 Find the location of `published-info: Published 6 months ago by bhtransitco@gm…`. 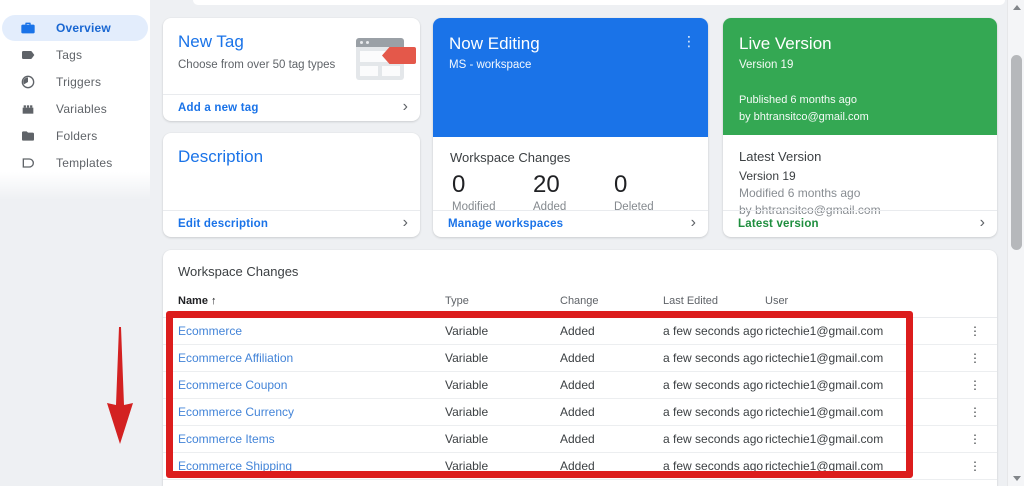

published-info: Published 6 months ago by bhtransitco@gm… is located at coordinates (804, 108).